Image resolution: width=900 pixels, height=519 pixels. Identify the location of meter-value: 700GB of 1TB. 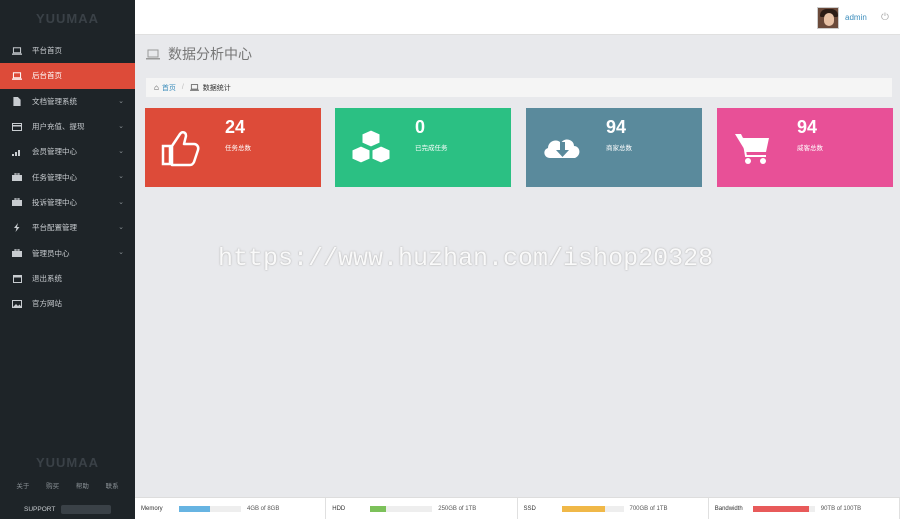
(648, 508).